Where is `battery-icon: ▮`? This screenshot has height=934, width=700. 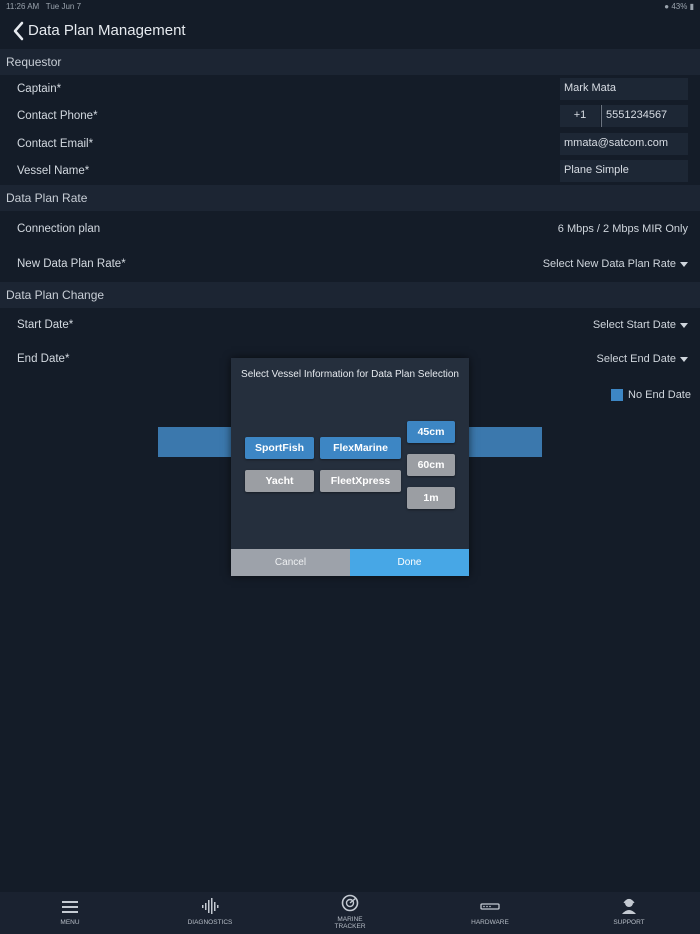 battery-icon: ▮ is located at coordinates (691, 6).